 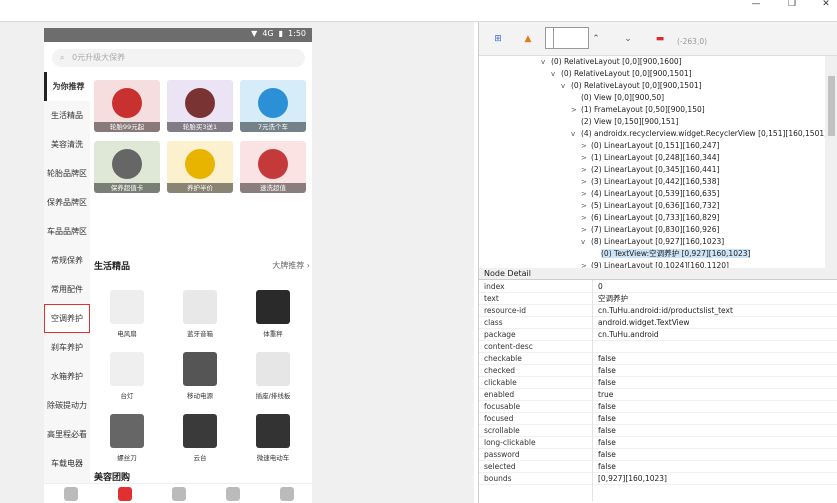 I want to click on product-item: 螺丝刀, so click(x=127, y=439).